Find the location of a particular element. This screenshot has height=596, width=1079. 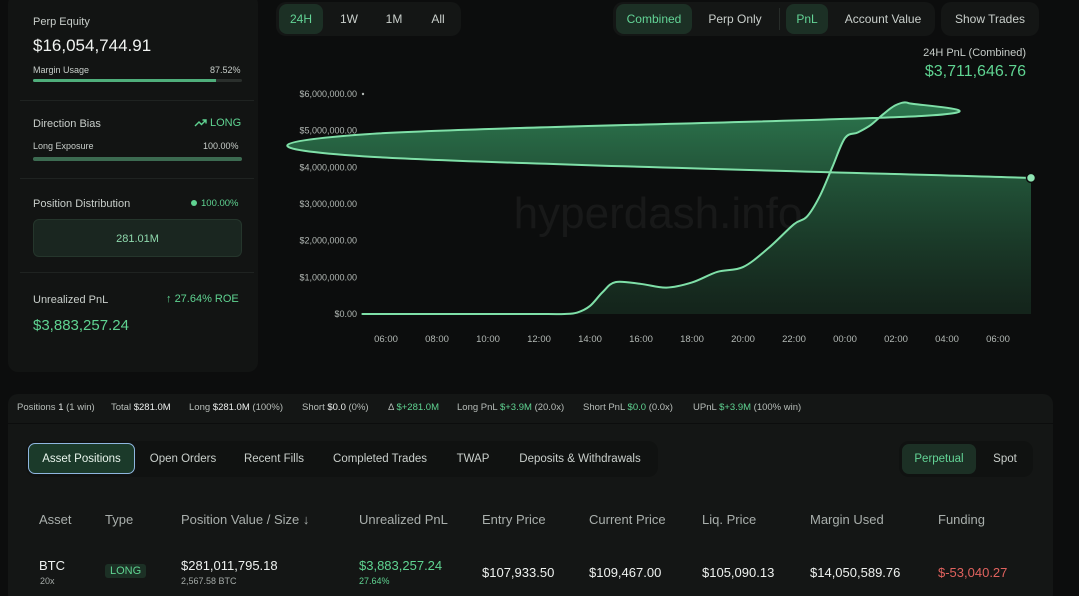

stat-note: (100% win) is located at coordinates (777, 407).